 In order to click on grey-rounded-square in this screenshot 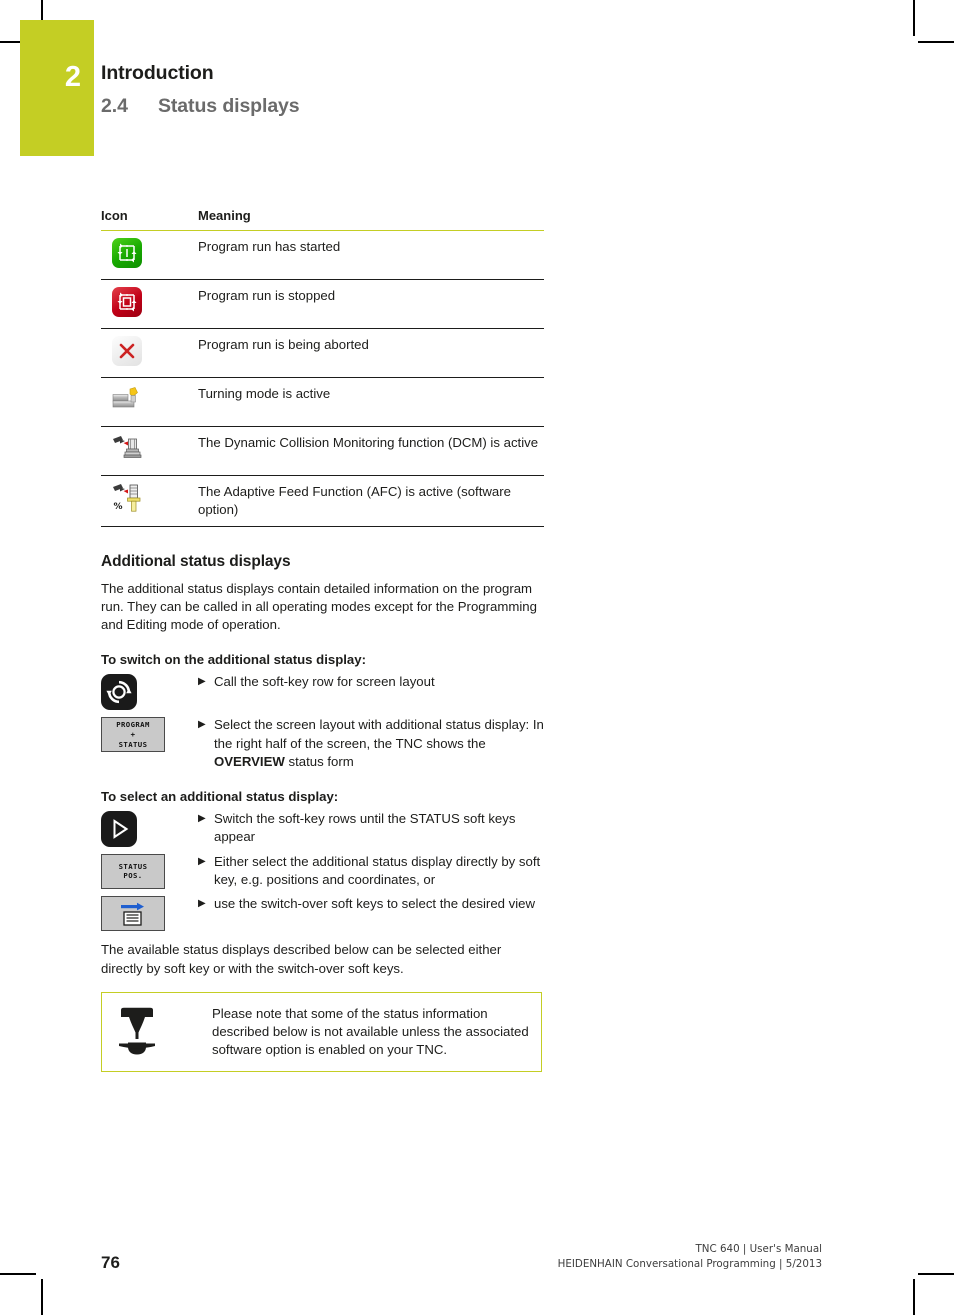, I will do `click(127, 351)`.